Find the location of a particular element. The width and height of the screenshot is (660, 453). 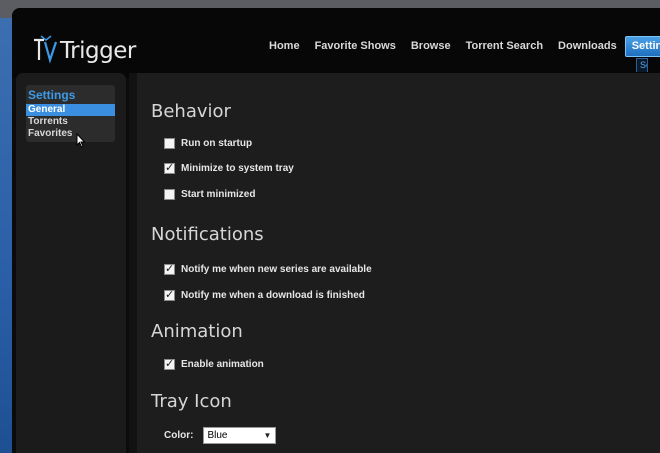

option-label: Start minimized is located at coordinates (218, 194).